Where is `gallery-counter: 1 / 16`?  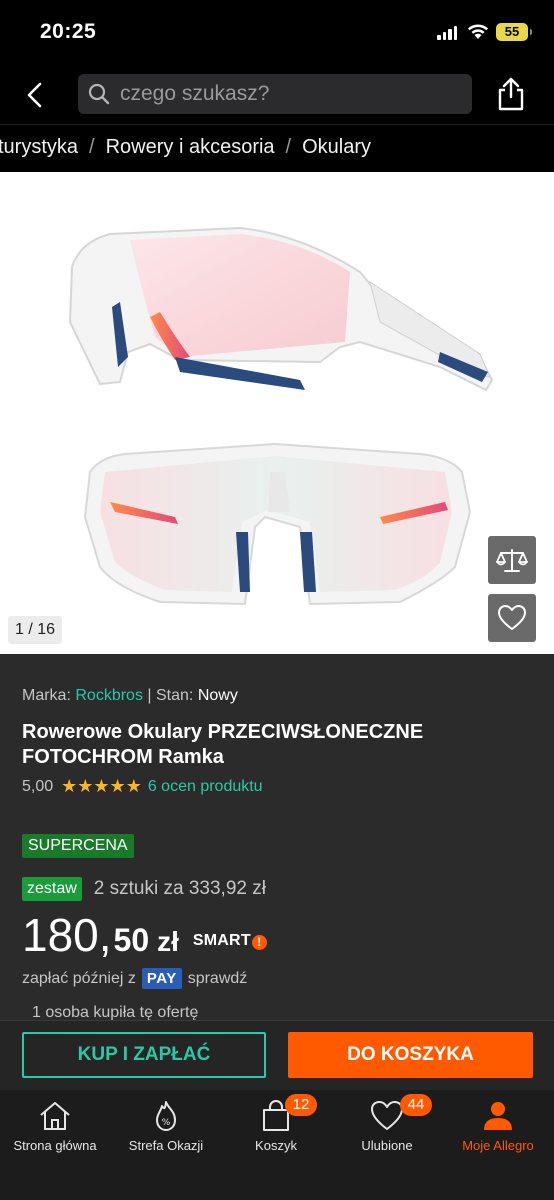
gallery-counter: 1 / 16 is located at coordinates (35, 630).